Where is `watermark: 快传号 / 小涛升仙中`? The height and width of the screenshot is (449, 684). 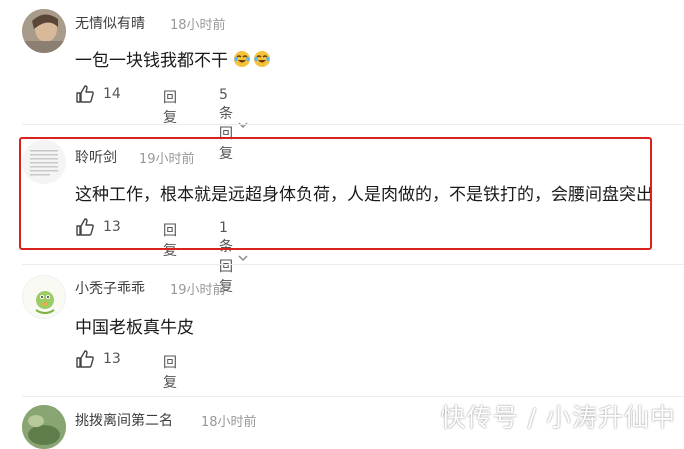
watermark: 快传号 / 小涛升仙中 is located at coordinates (558, 417).